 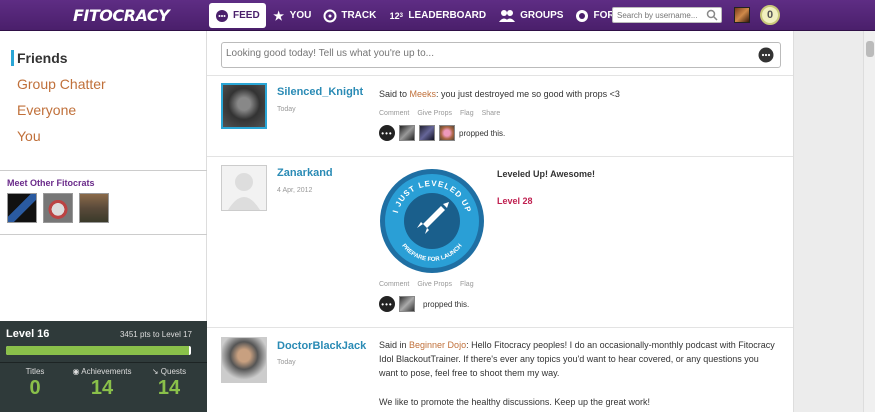 I want to click on meet-fitocrats-title: Meet Other Fitocrats, so click(x=51, y=183).